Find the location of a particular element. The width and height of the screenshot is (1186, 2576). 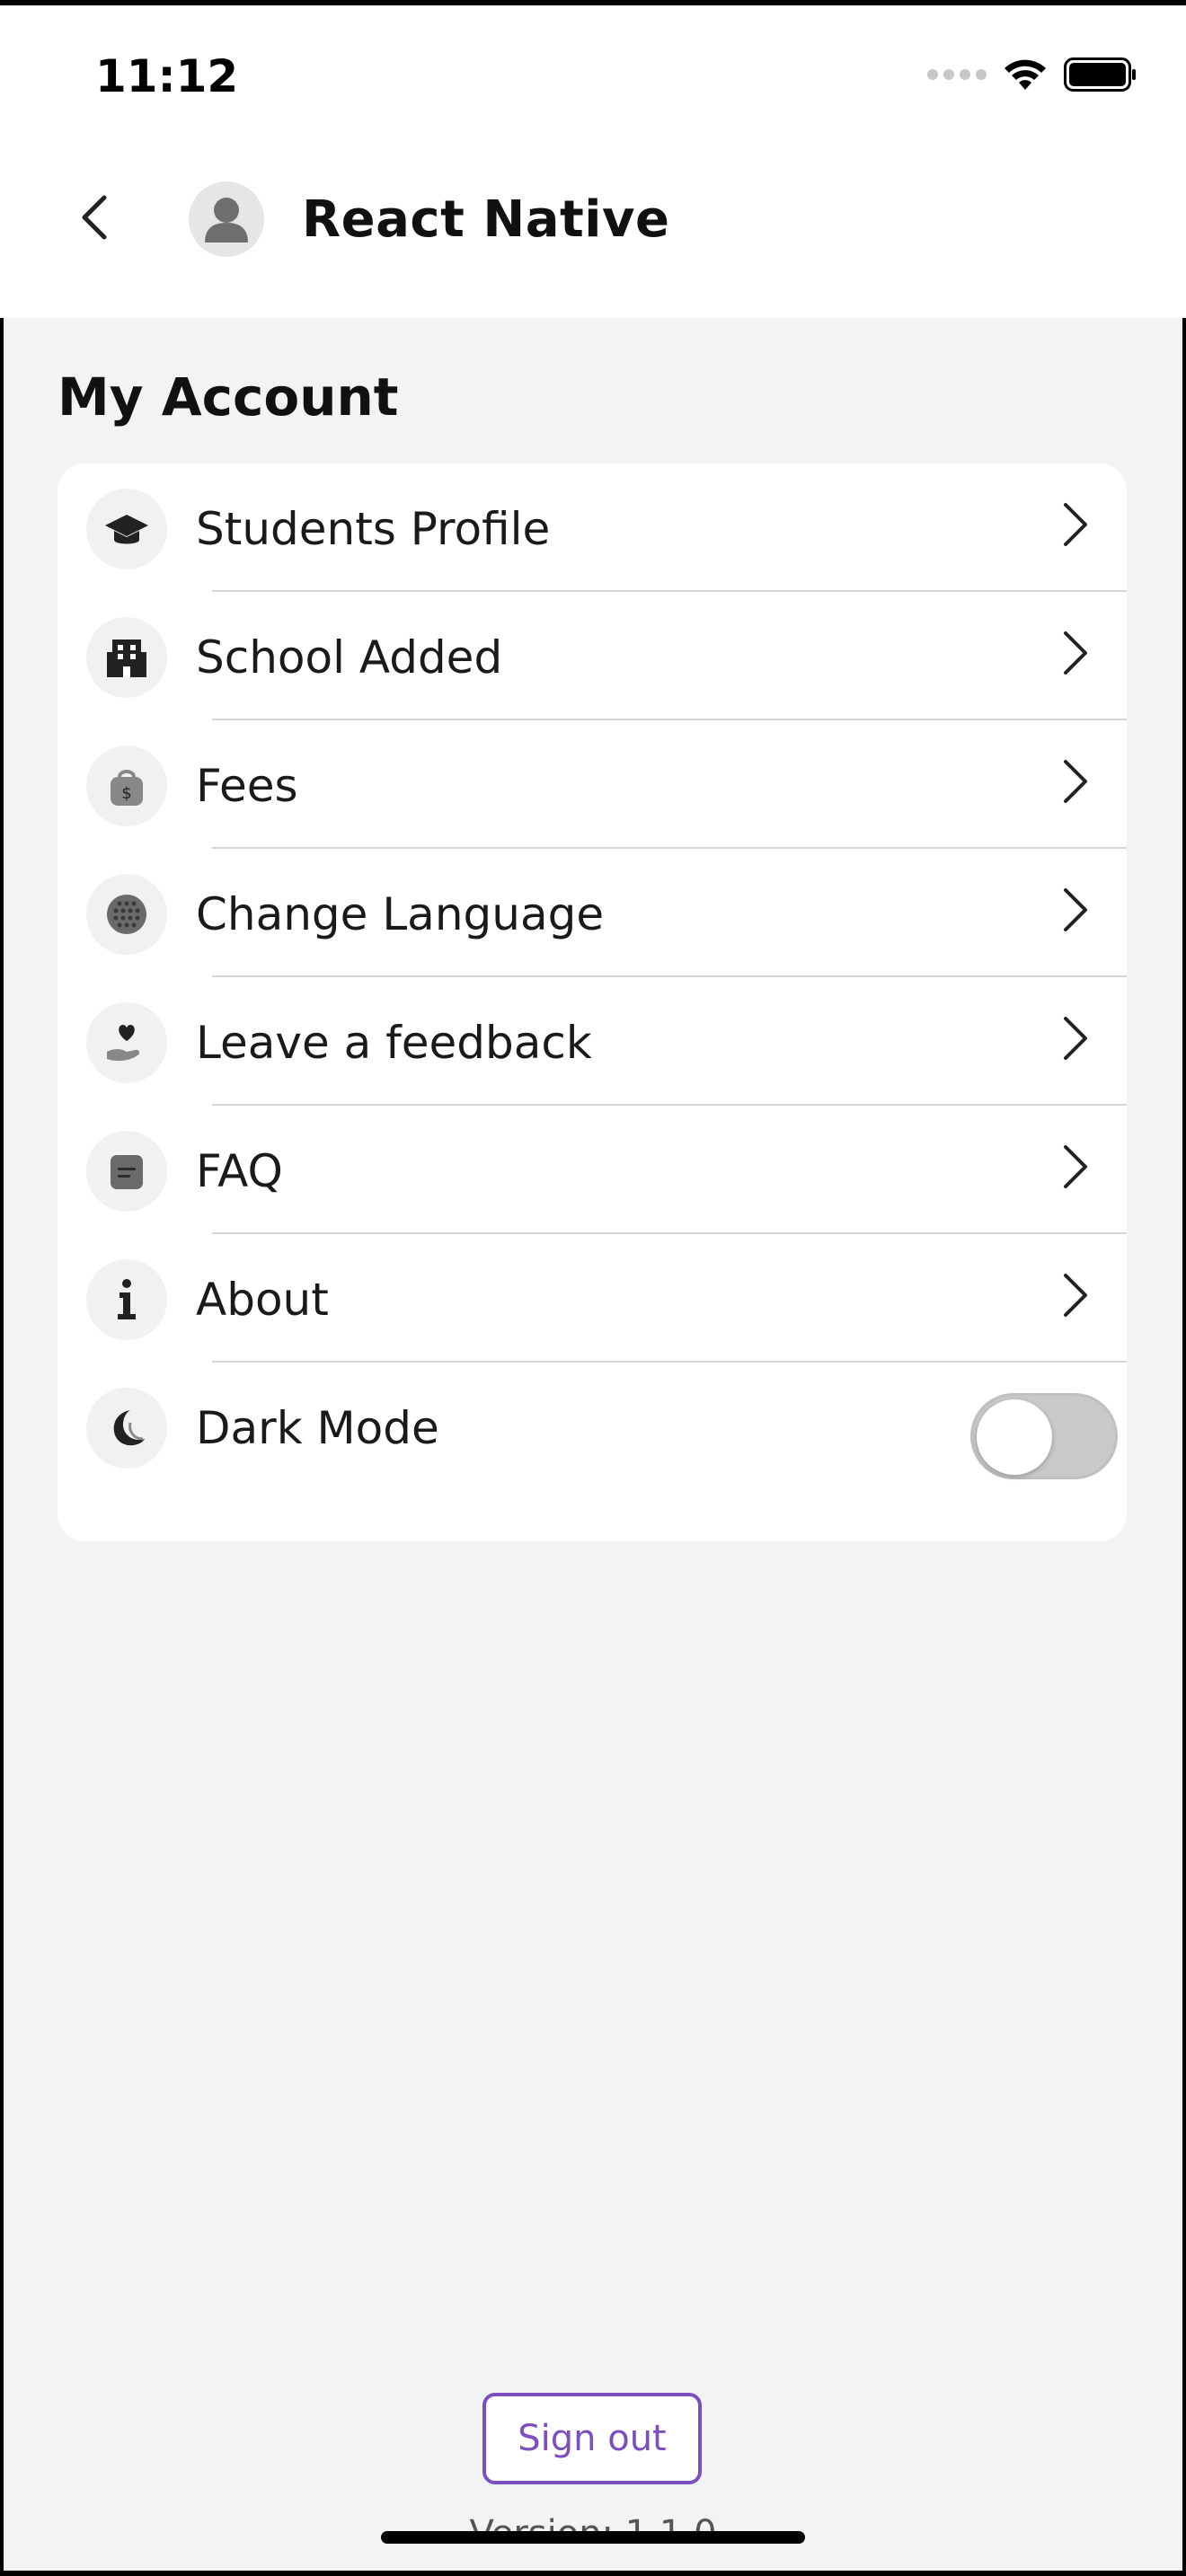

sign-out-button: Sign out is located at coordinates (592, 2438).